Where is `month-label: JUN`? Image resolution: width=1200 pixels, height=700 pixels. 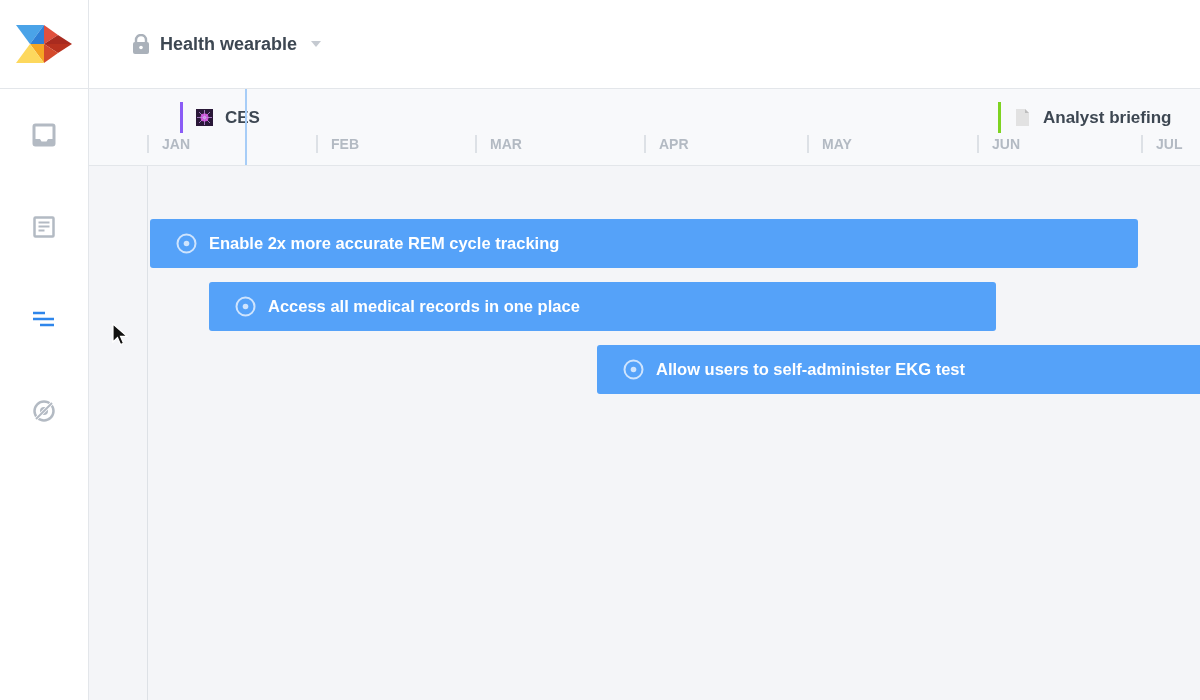
month-label: JUN is located at coordinates (1059, 144).